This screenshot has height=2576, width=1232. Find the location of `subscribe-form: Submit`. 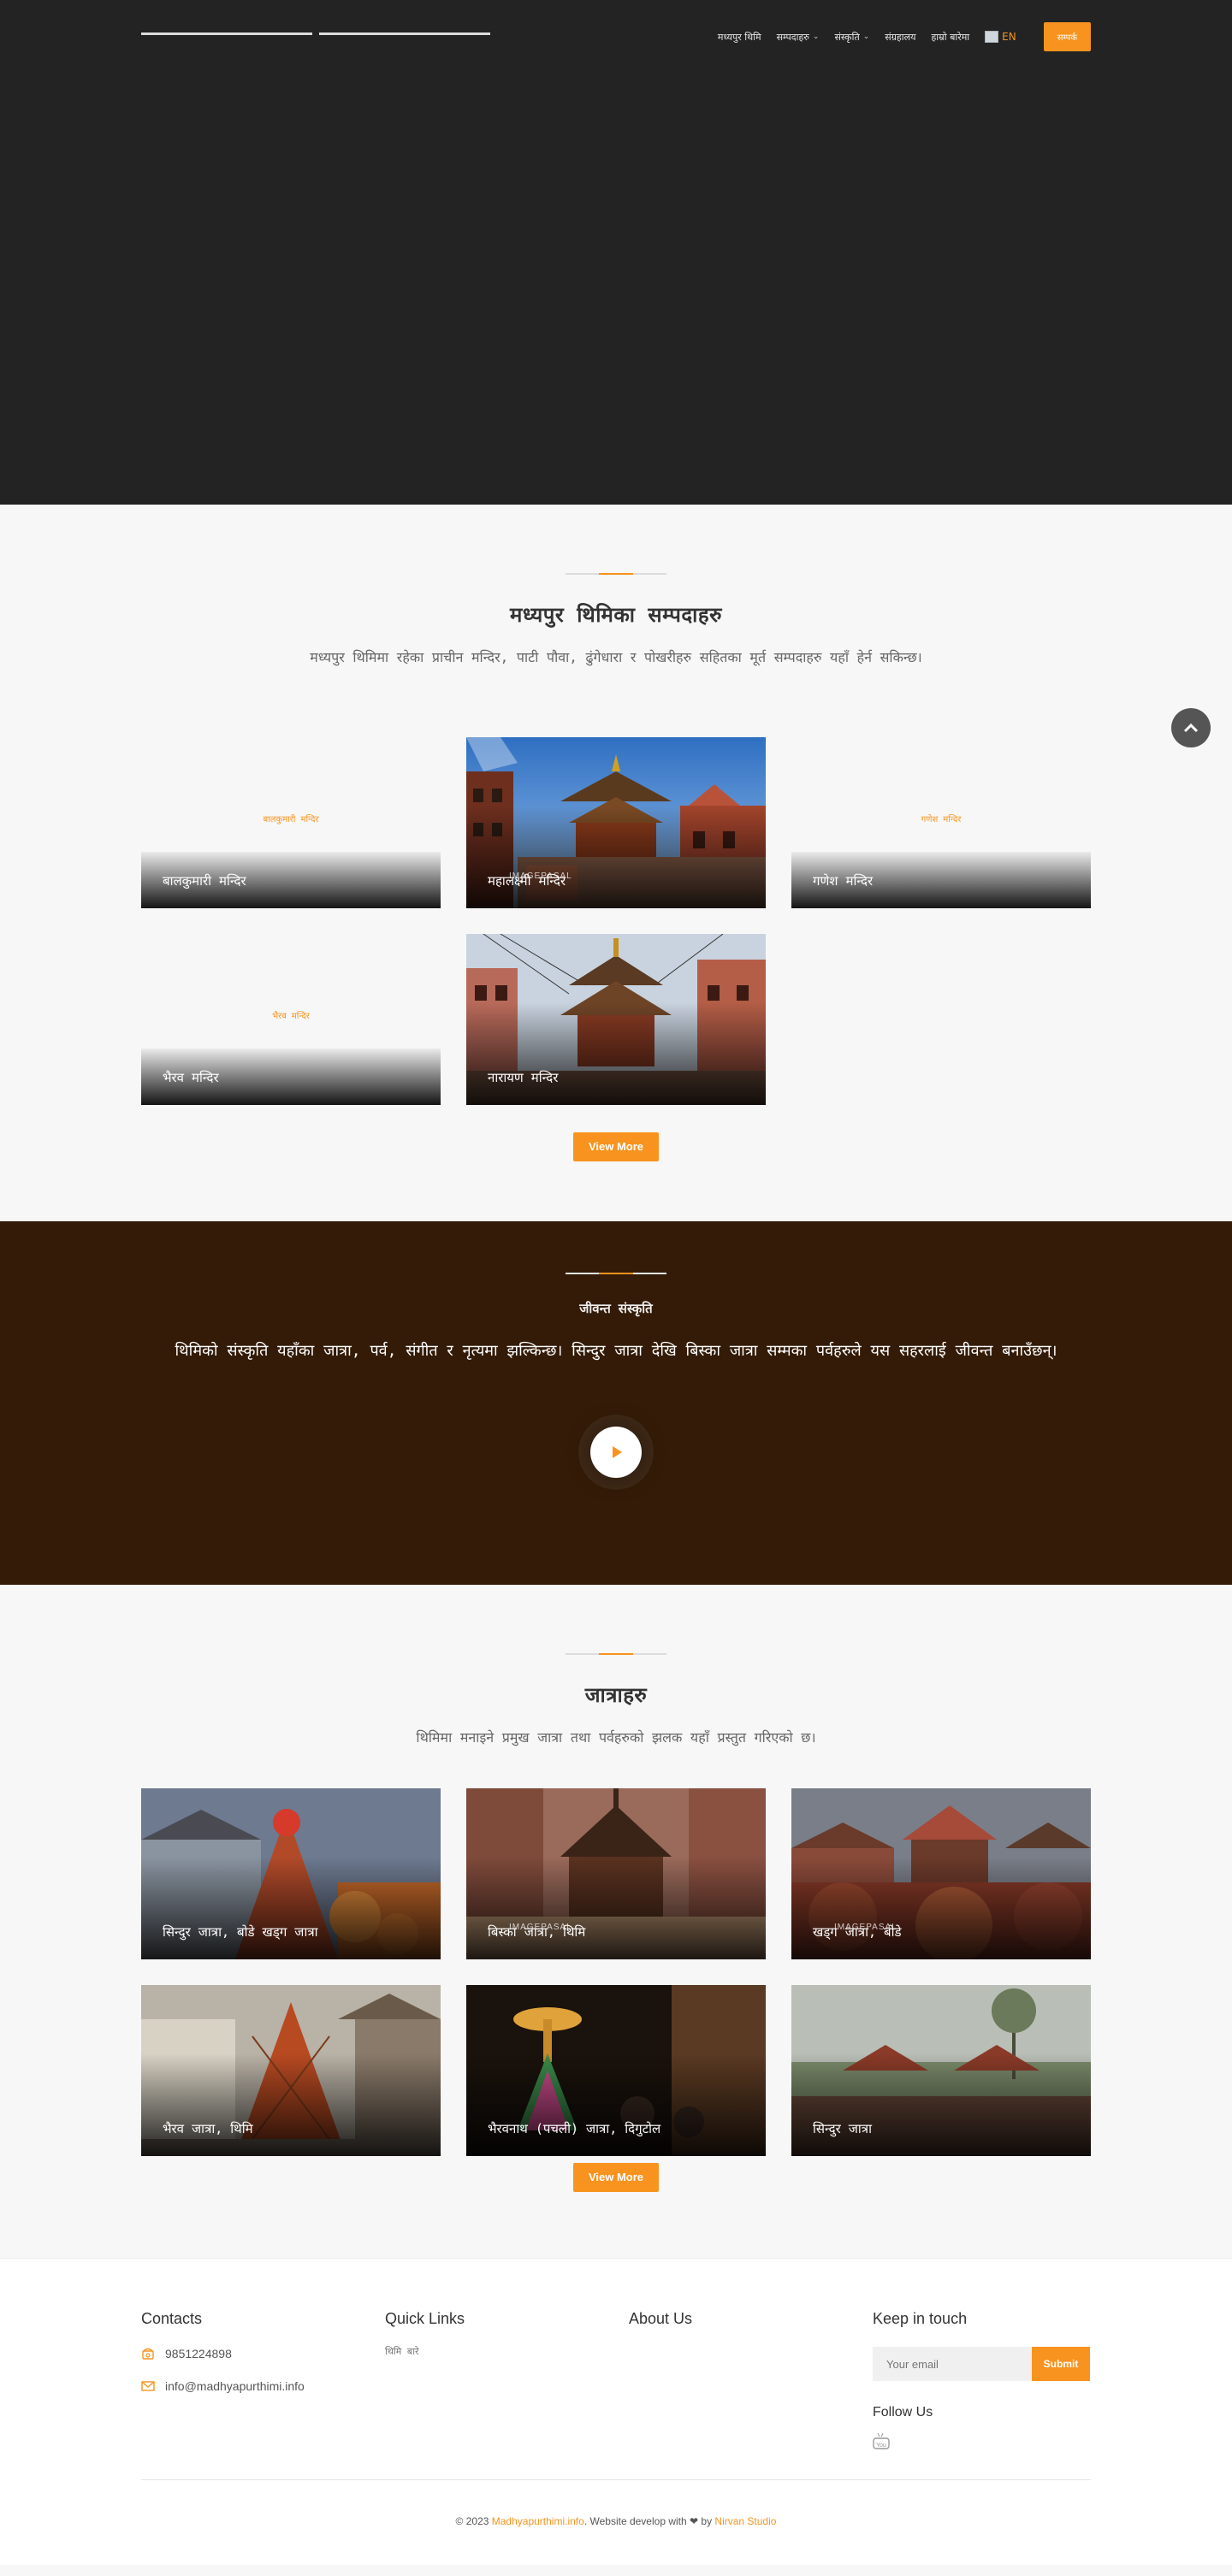

subscribe-form: Submit is located at coordinates (981, 2364).